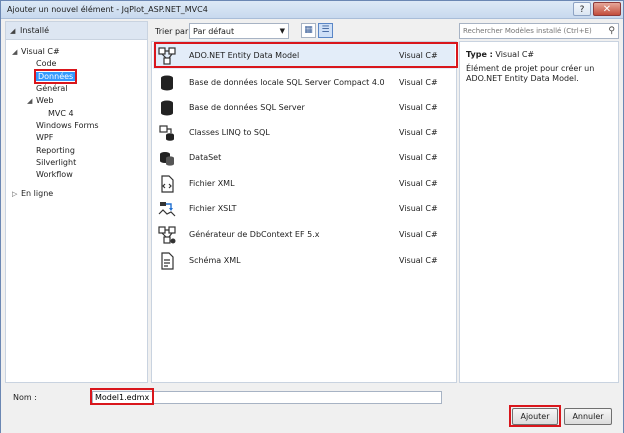 This screenshot has height=433, width=624. What do you see at coordinates (611, 31) in the screenshot?
I see `search-icon: ⚲` at bounding box center [611, 31].